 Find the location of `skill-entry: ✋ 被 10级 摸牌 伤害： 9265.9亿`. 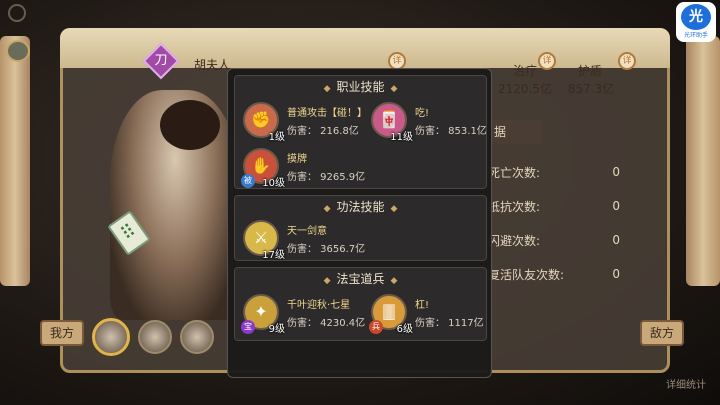

skill-entry: ✋ 被 10级 摸牌 伤害： 9265.9亿 is located at coordinates (304, 167).